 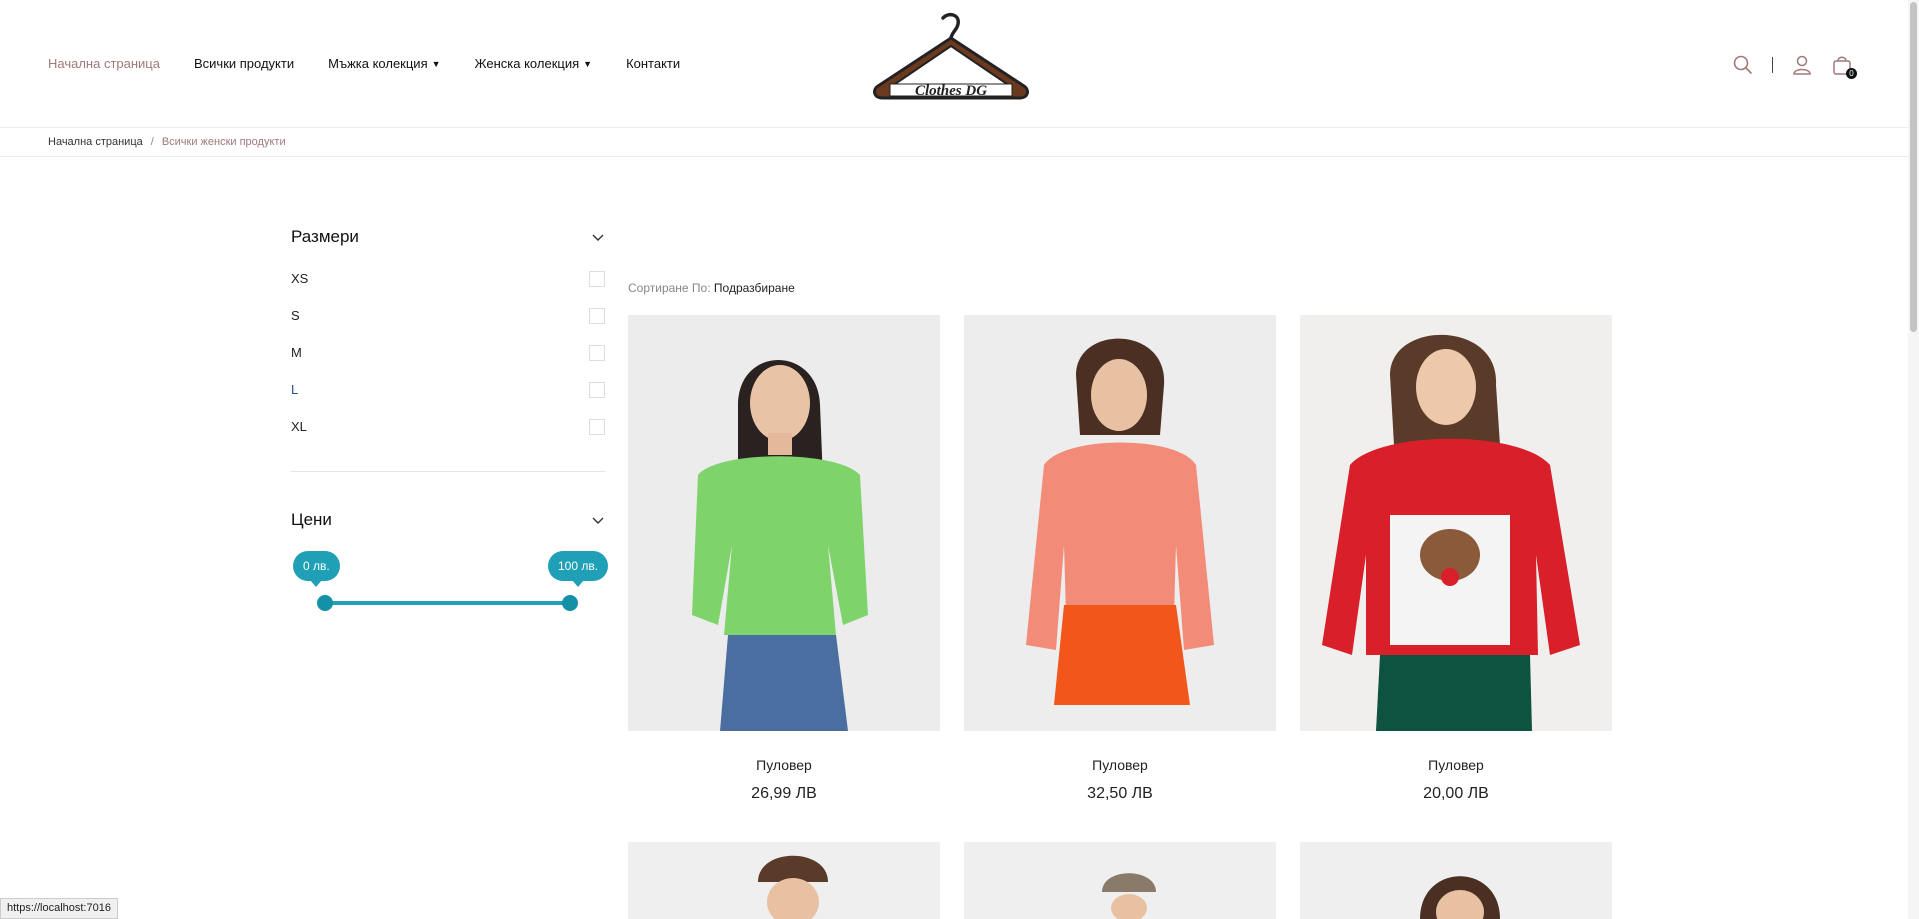 I want to click on nav-home: Начална страница, so click(x=104, y=63).